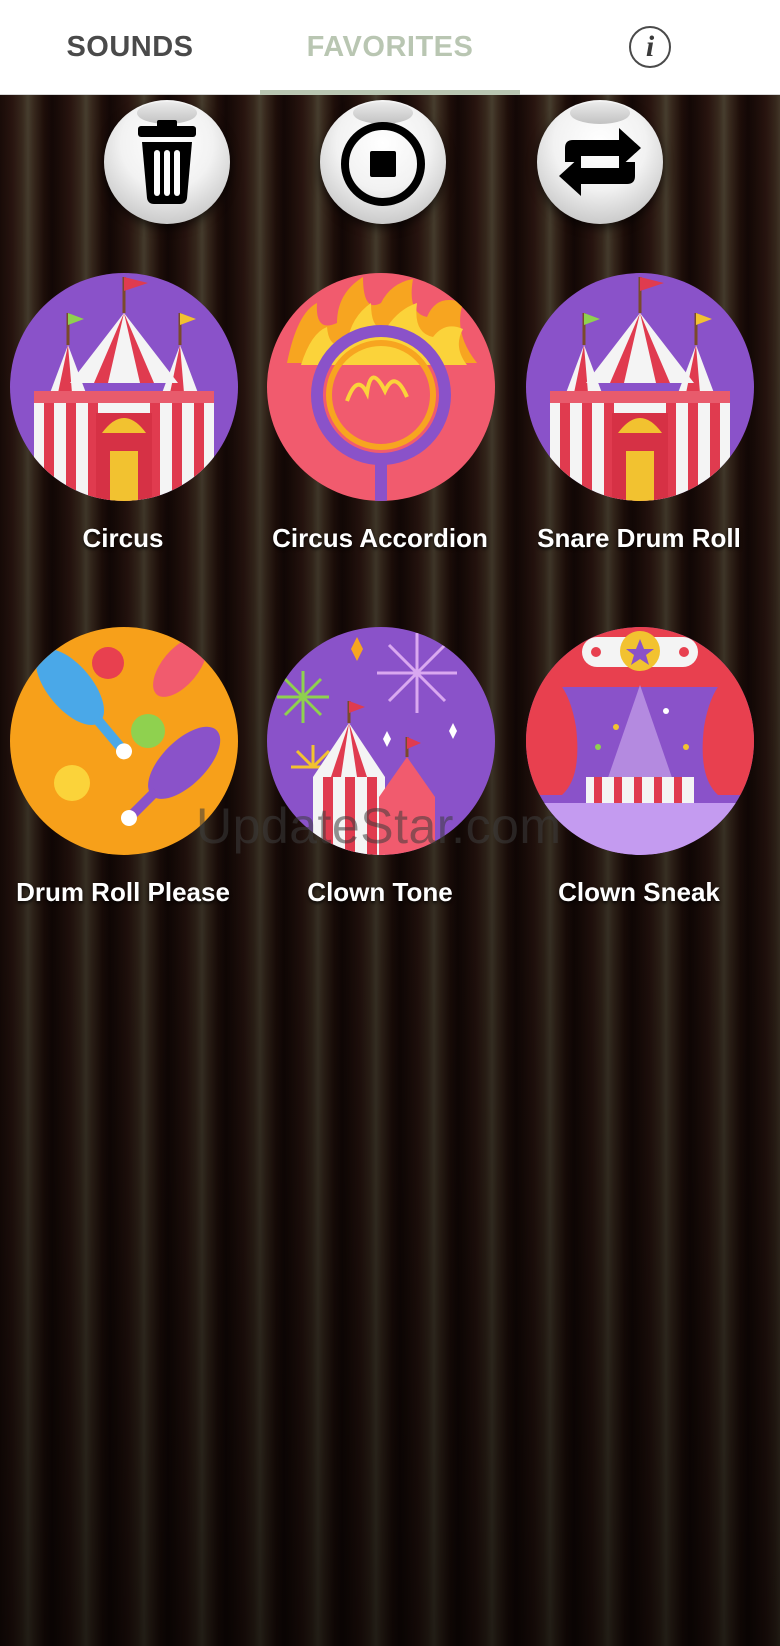 The height and width of the screenshot is (1646, 780). What do you see at coordinates (639, 892) in the screenshot?
I see `sound-label: Clown Sneak` at bounding box center [639, 892].